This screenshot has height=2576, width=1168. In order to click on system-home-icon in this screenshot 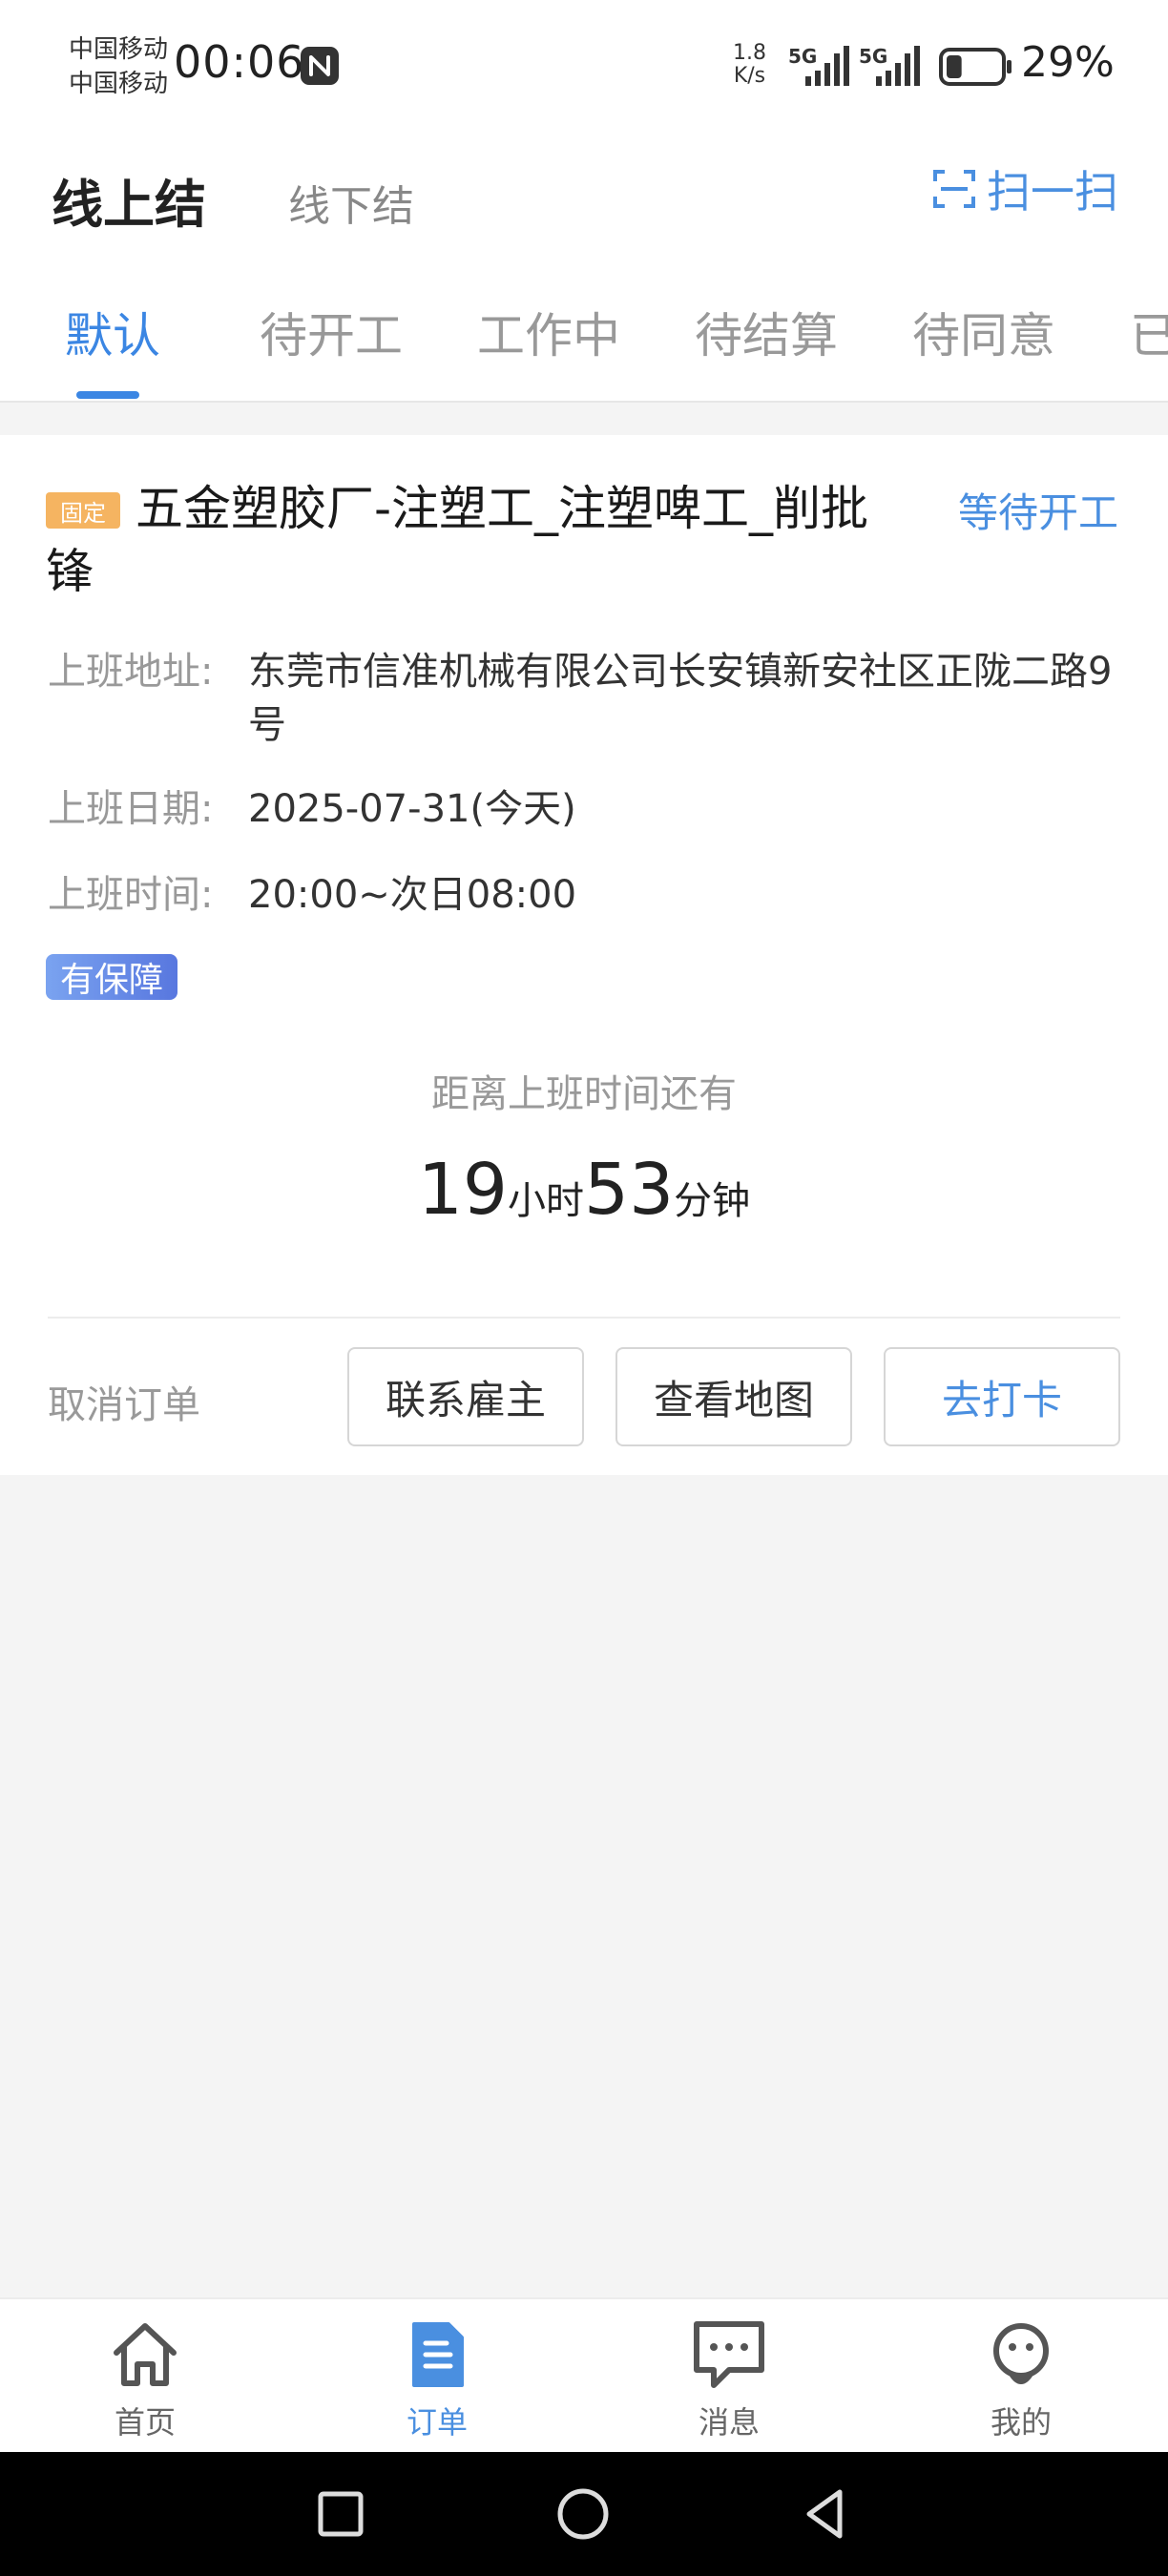, I will do `click(583, 2514)`.